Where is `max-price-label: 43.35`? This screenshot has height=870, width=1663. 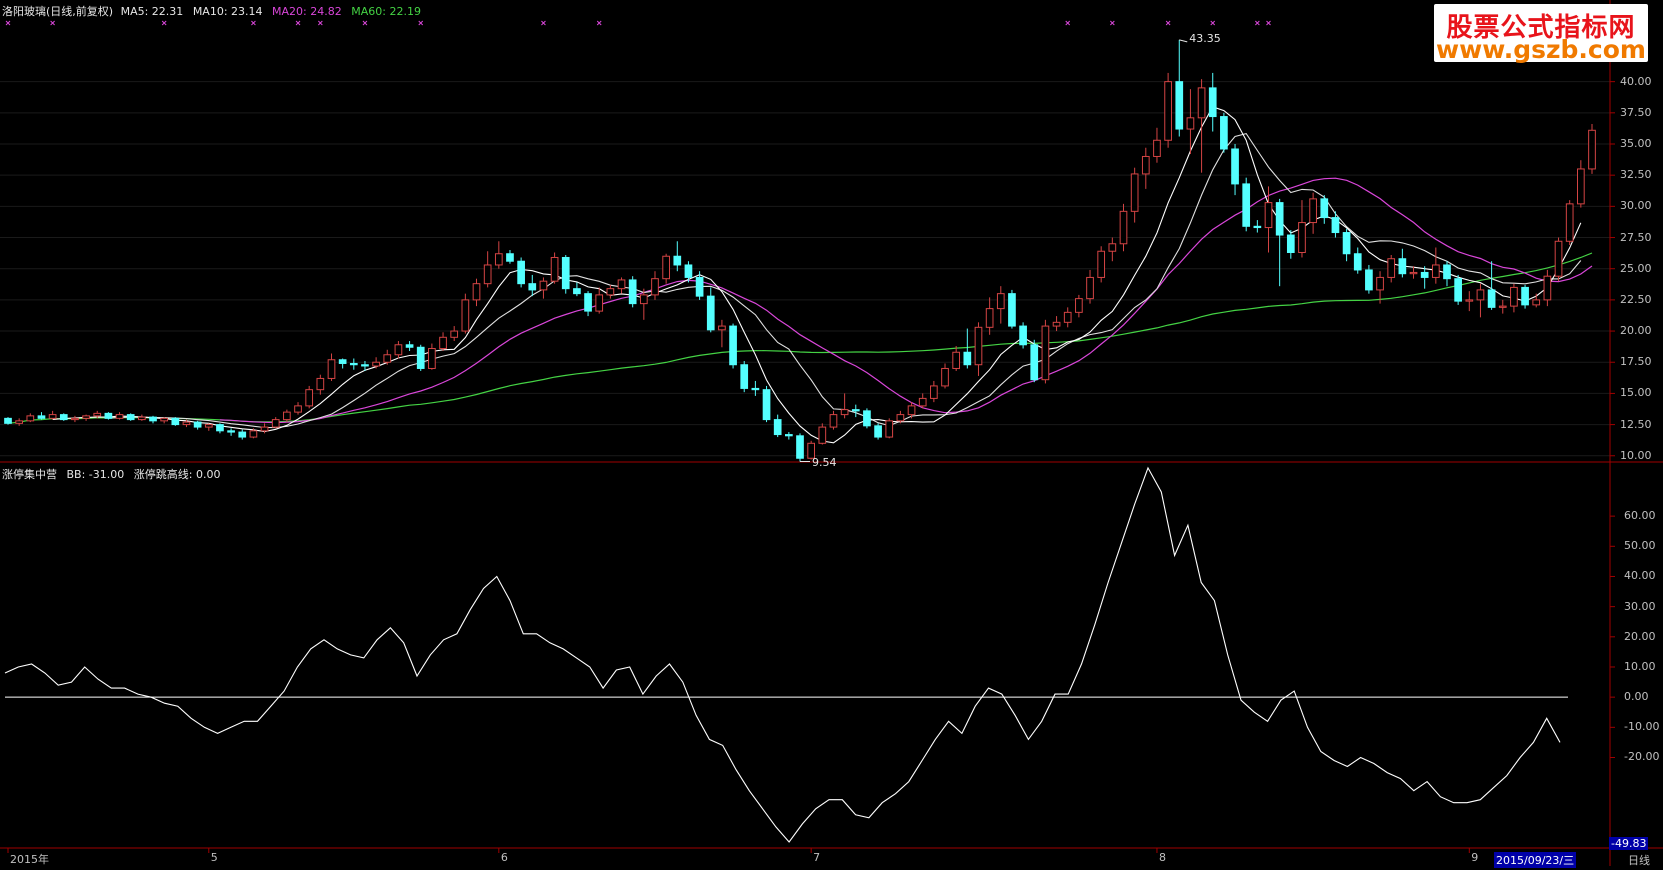
max-price-label: 43.35 is located at coordinates (1205, 38).